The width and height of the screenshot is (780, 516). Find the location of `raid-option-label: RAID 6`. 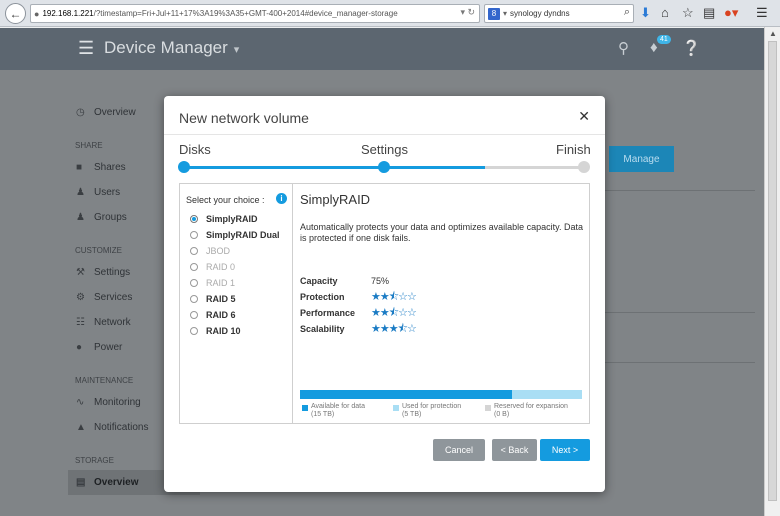

raid-option-label: RAID 6 is located at coordinates (221, 315).